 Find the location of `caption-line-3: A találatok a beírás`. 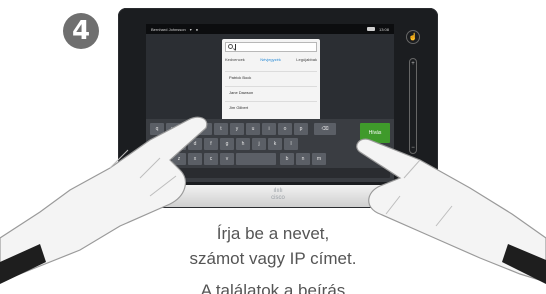

caption-line-3: A találatok a beírás is located at coordinates (273, 287).